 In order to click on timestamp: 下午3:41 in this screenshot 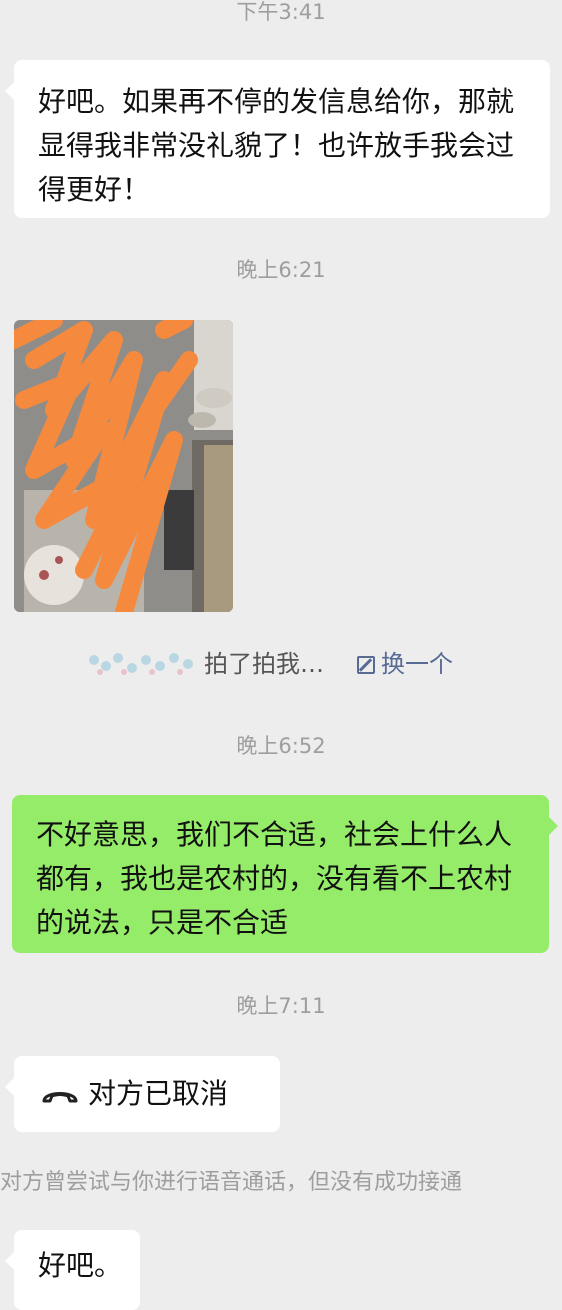, I will do `click(281, 12)`.